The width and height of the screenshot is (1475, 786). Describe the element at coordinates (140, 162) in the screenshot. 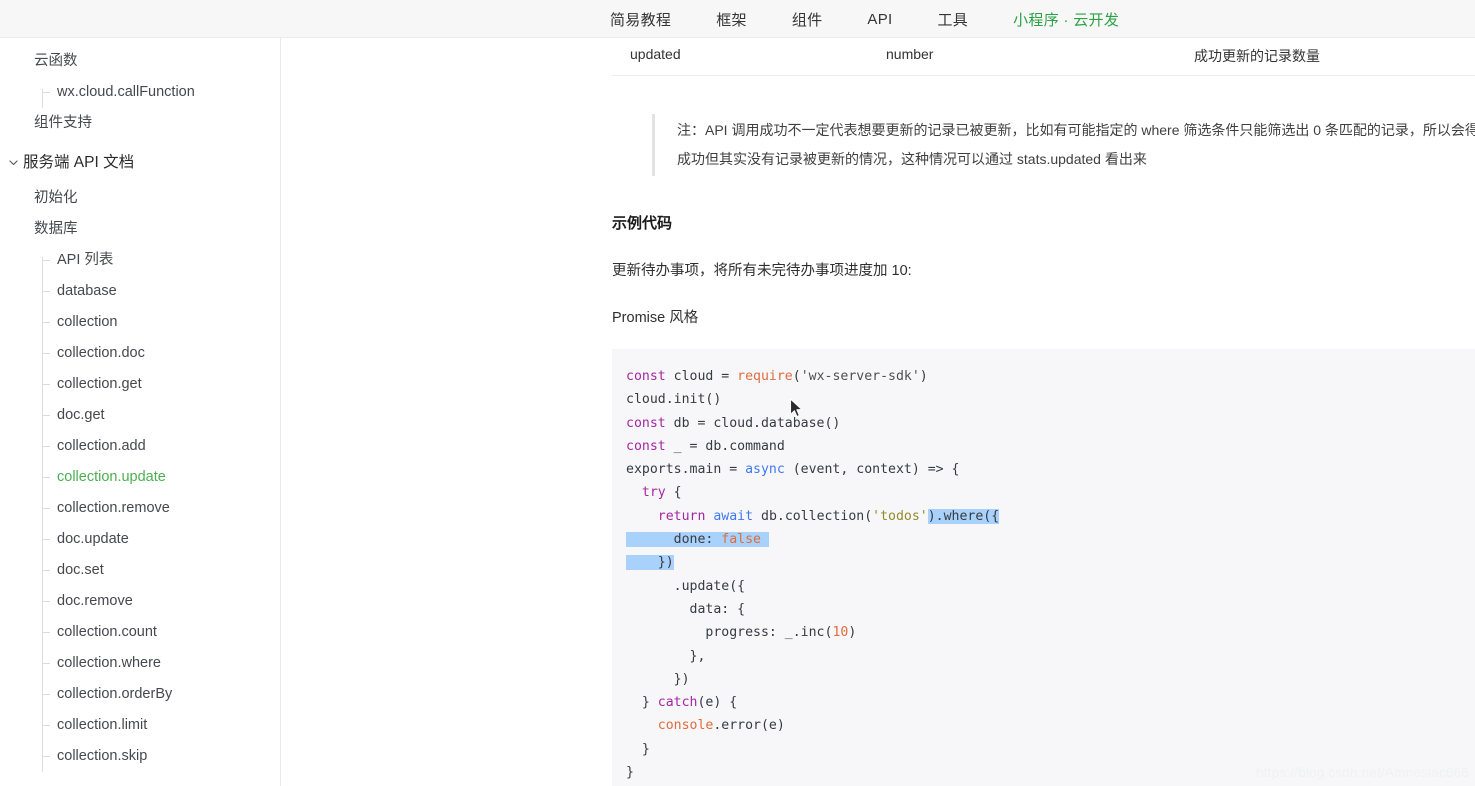

I see `sidebar-section-server-api-docs: 服务端 API 文档` at that location.